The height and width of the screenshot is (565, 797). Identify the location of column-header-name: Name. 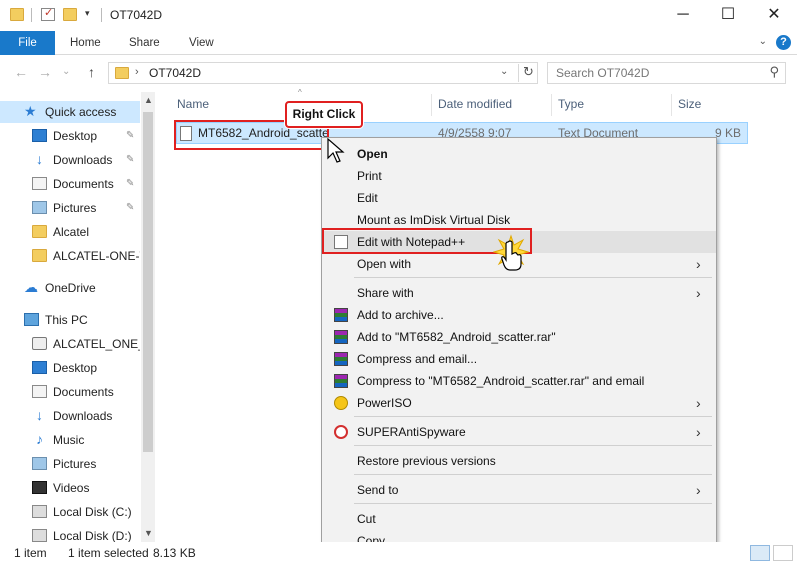
(193, 104).